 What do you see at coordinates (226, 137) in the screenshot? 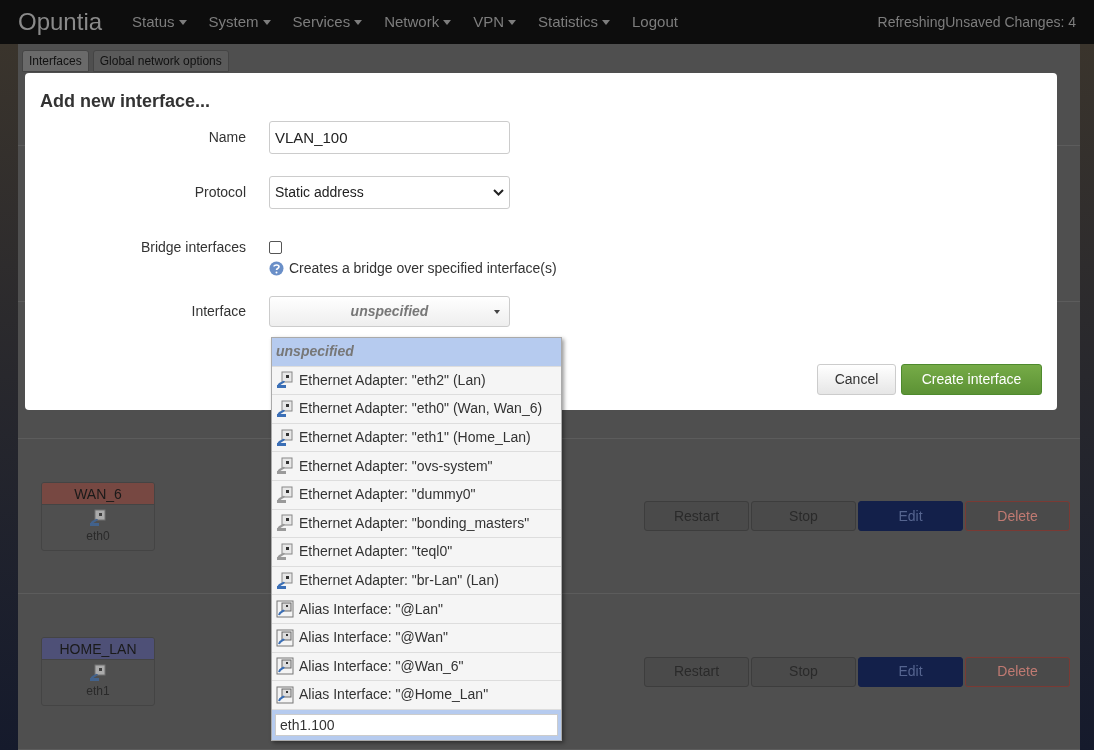
I see `field-label: Name` at bounding box center [226, 137].